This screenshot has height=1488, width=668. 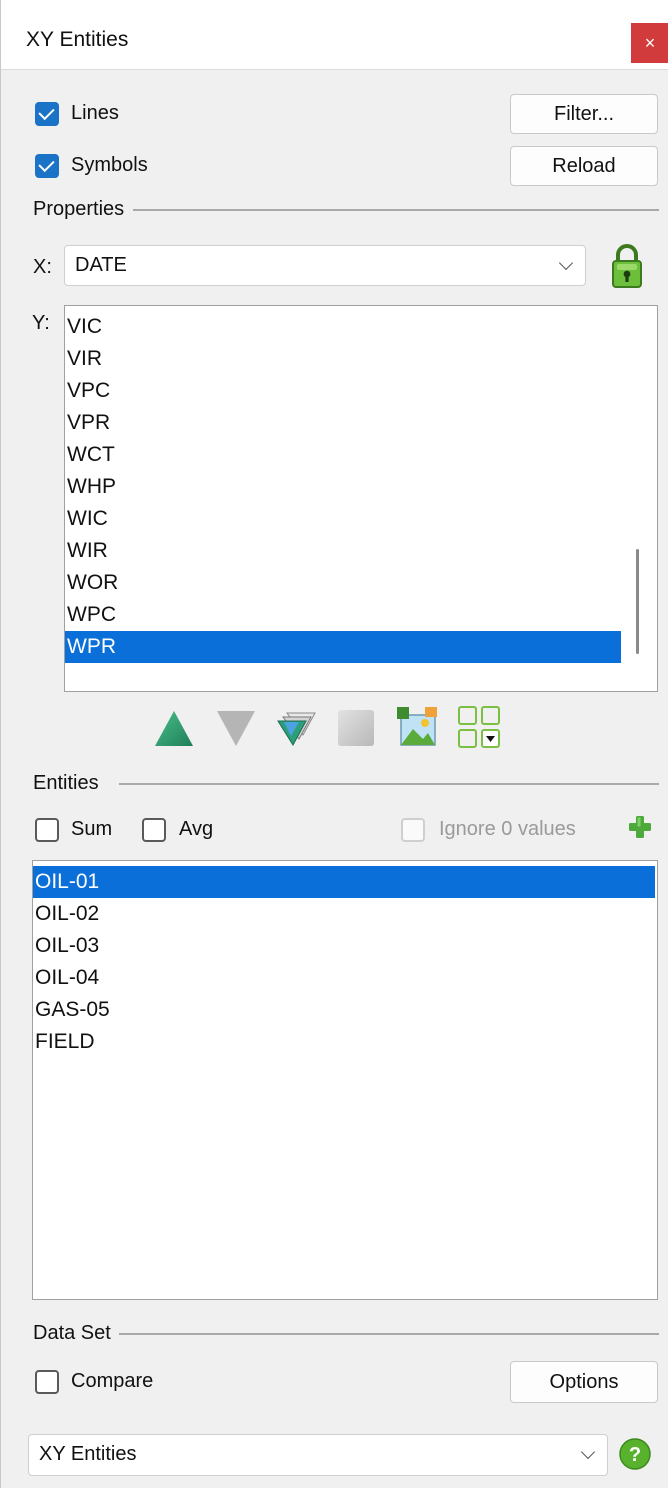 What do you see at coordinates (640, 827) in the screenshot?
I see `add-icon` at bounding box center [640, 827].